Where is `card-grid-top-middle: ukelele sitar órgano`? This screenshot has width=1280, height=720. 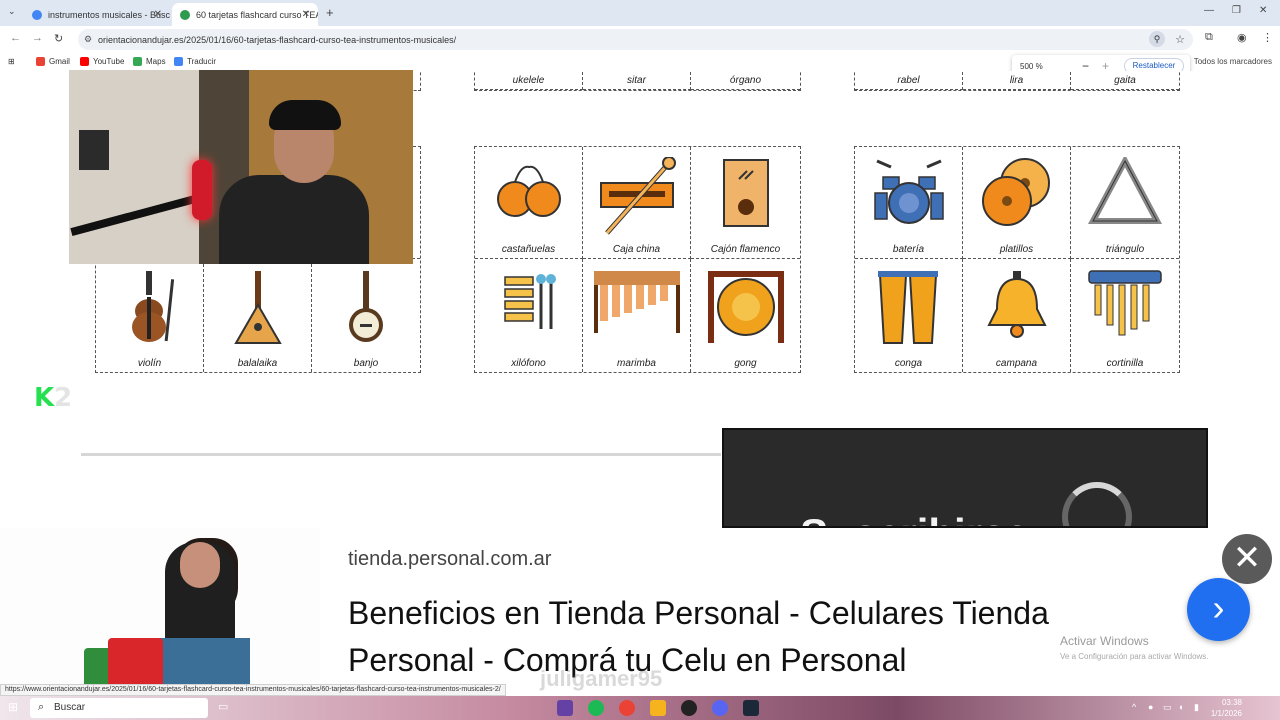
card-grid-top-middle: ukelele sitar órgano is located at coordinates (637, 81).